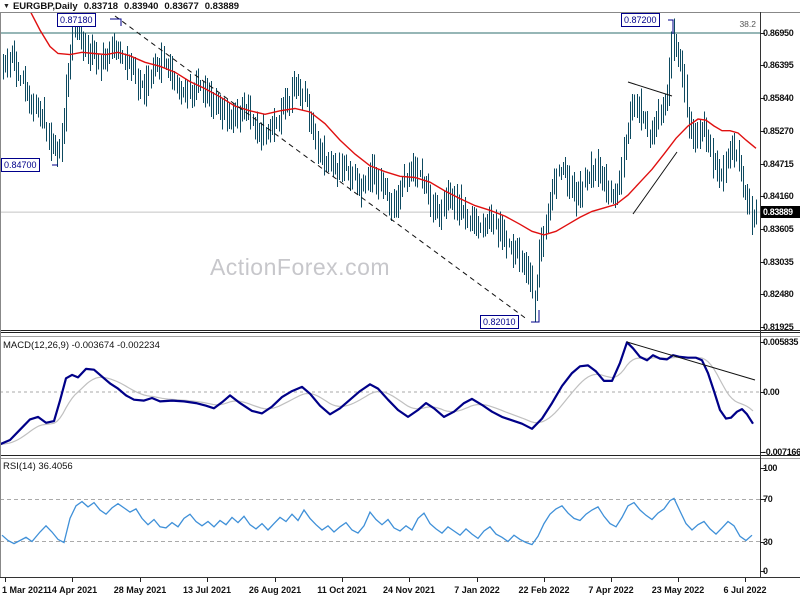 The image size is (800, 600). Describe the element at coordinates (101, 6) in the screenshot. I see `quote-open: 0.83718` at that location.